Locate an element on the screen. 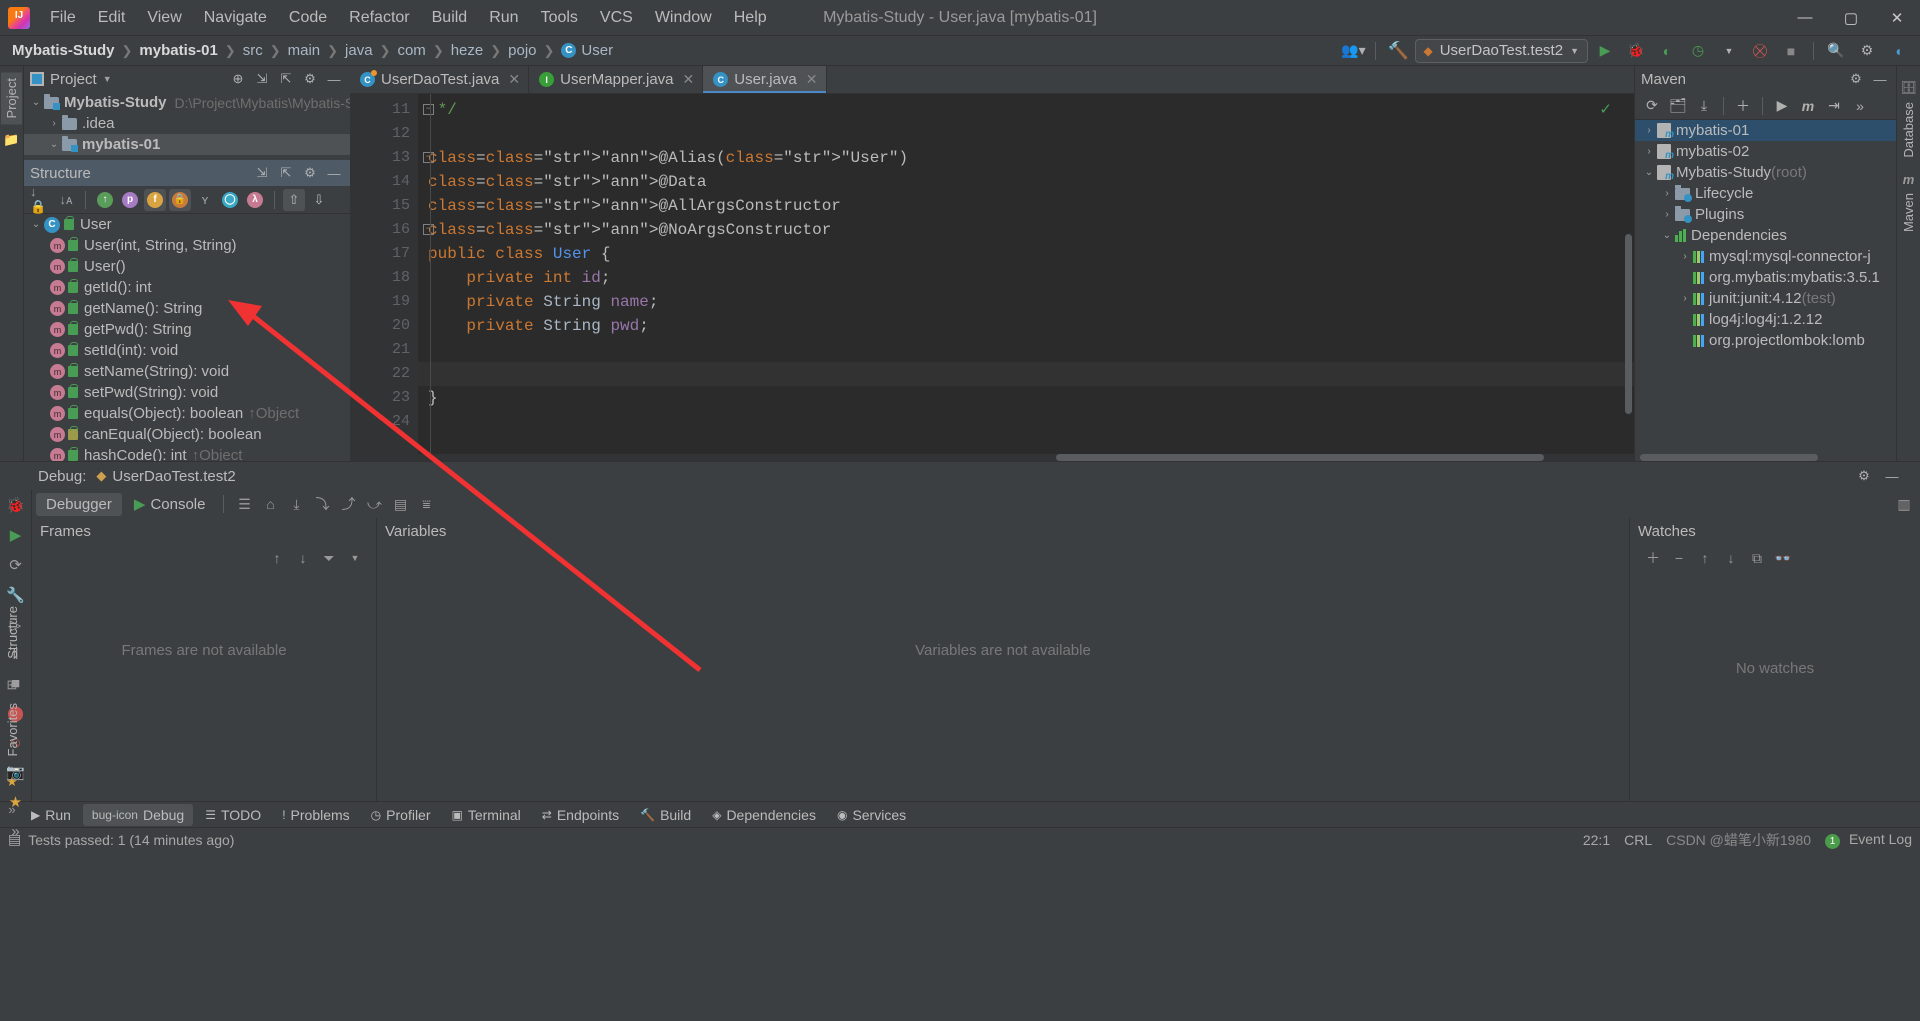  bottom-tab-todo: ☰ TODO is located at coordinates (233, 815).